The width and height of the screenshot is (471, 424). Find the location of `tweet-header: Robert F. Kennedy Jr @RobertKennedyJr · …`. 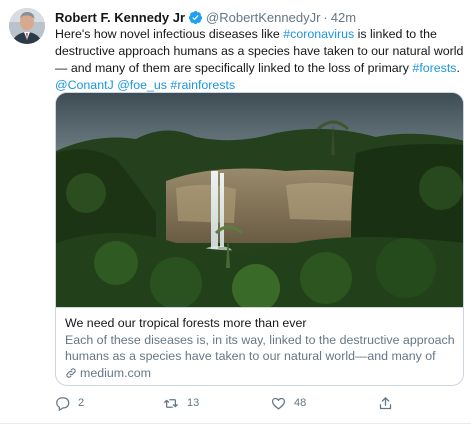

tweet-header: Robert F. Kennedy Jr @RobertKennedyJr · … is located at coordinates (258, 17).